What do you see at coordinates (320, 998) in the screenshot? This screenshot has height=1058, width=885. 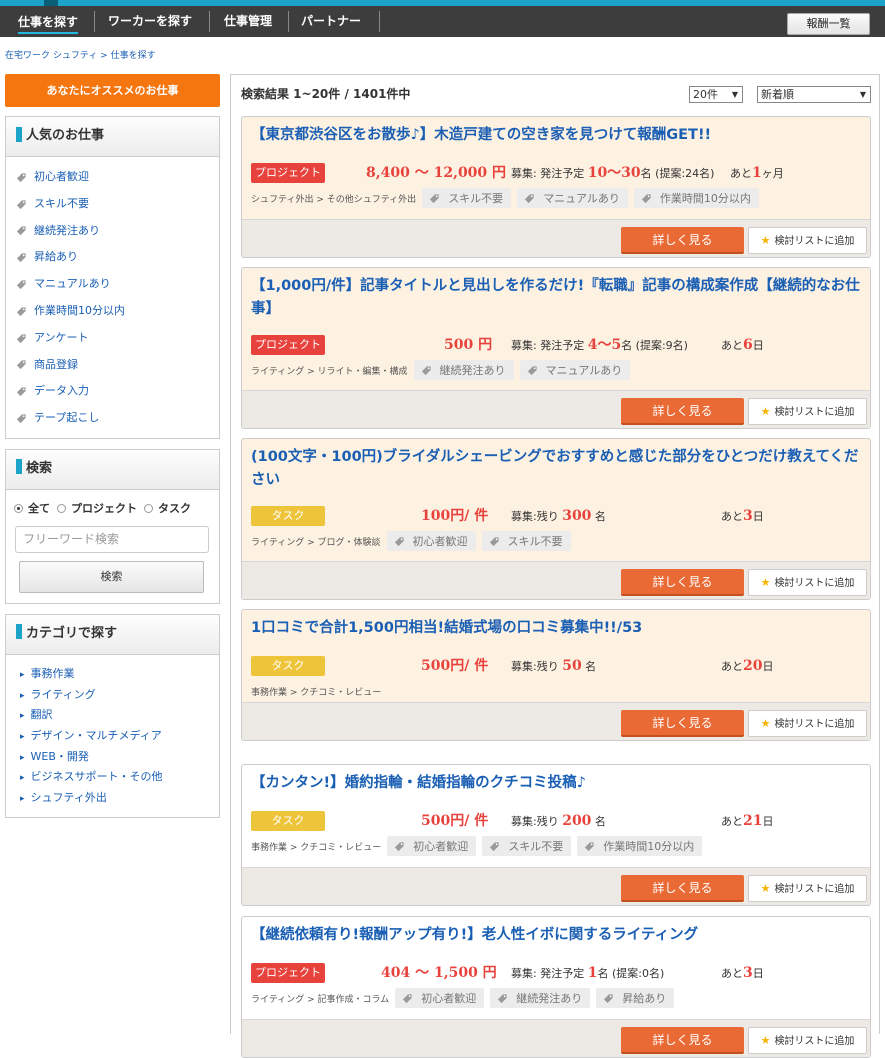 I see `job-category: ライティング > 記事作成・コラム` at bounding box center [320, 998].